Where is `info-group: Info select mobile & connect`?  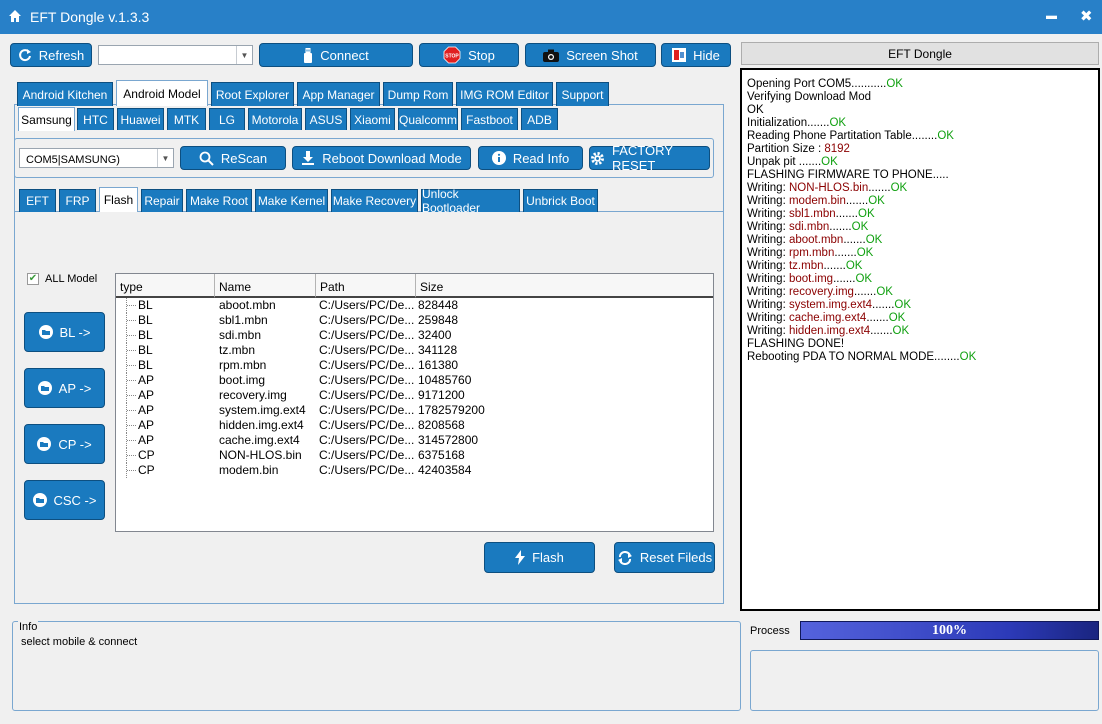
info-group: Info select mobile & connect is located at coordinates (376, 666).